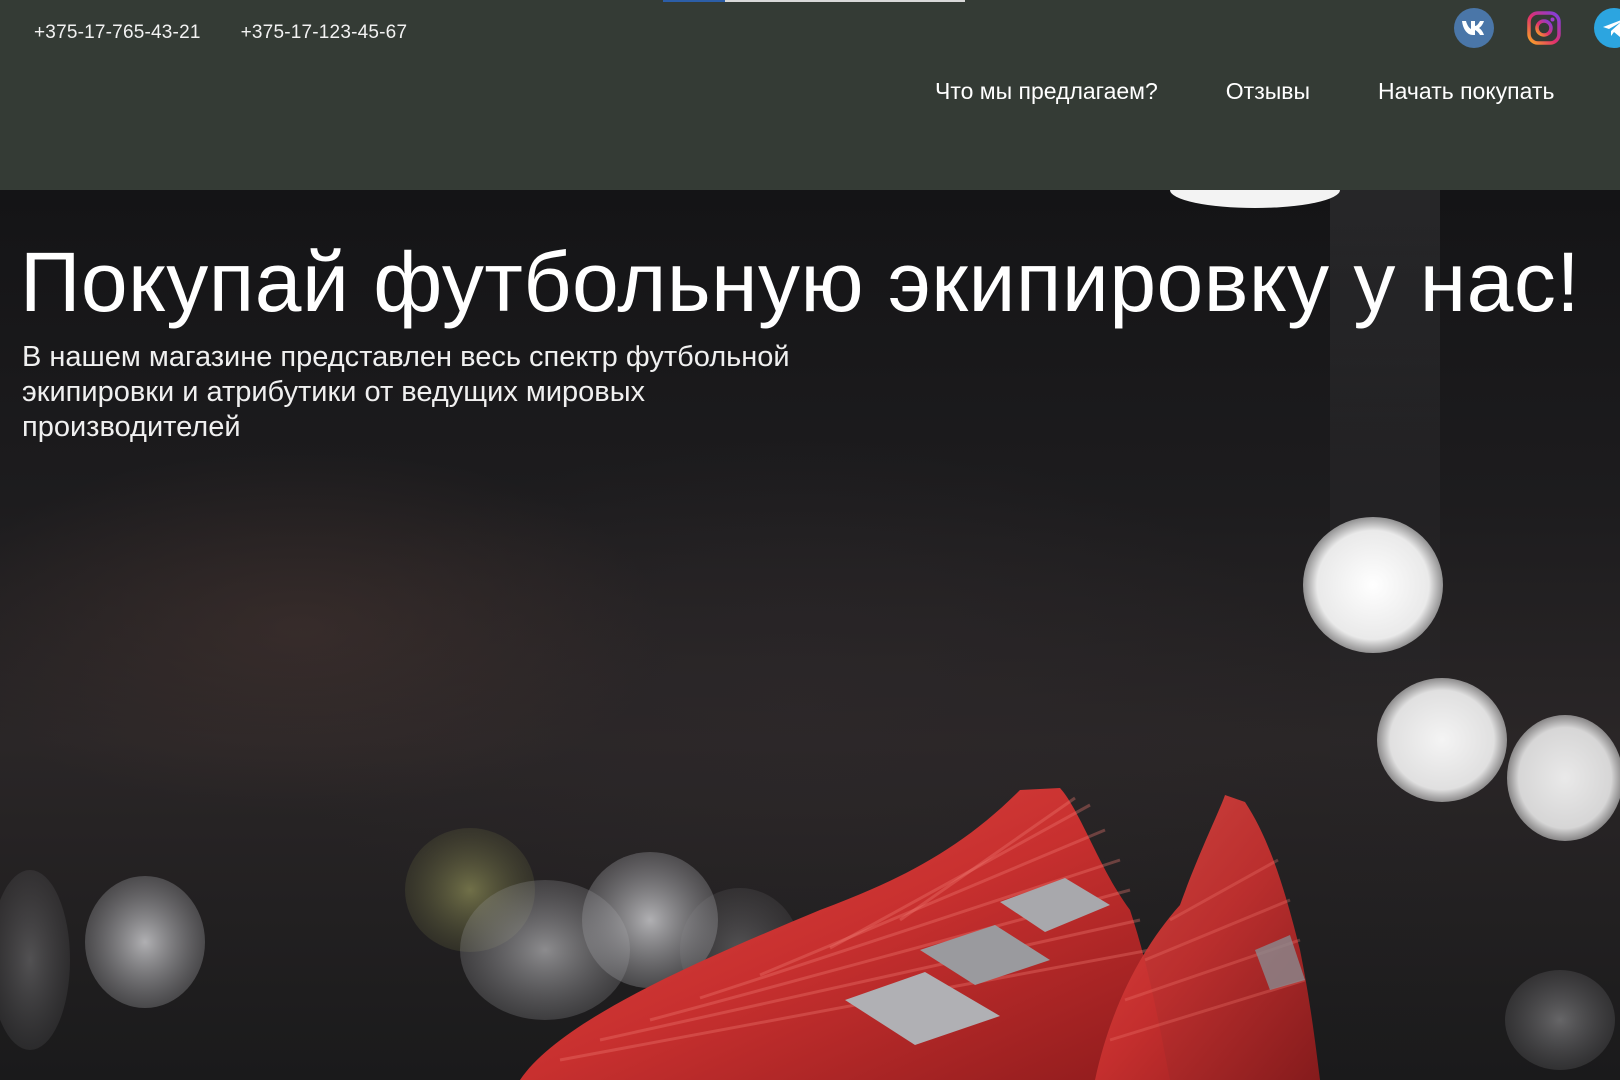 This screenshot has height=1080, width=1620. I want to click on page-load-progress, so click(814, 1).